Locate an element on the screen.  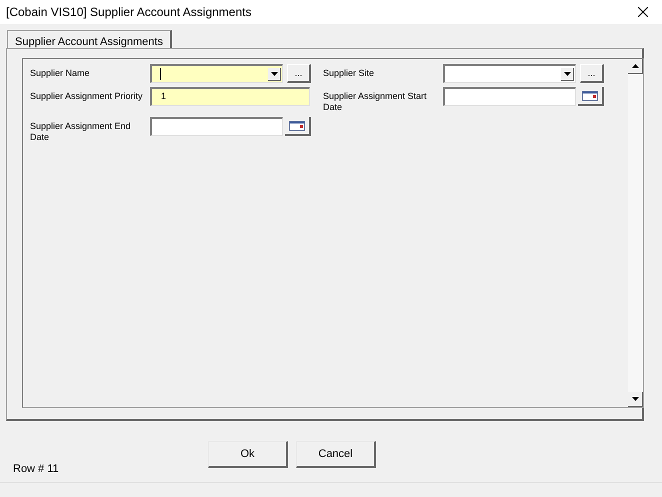
field-label: Supplier Assignment Priority is located at coordinates (87, 96).